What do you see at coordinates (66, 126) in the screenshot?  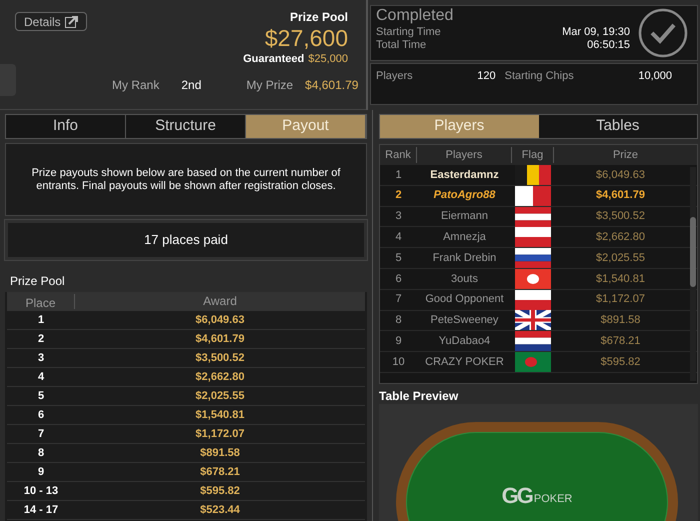 I see `tab: Info` at bounding box center [66, 126].